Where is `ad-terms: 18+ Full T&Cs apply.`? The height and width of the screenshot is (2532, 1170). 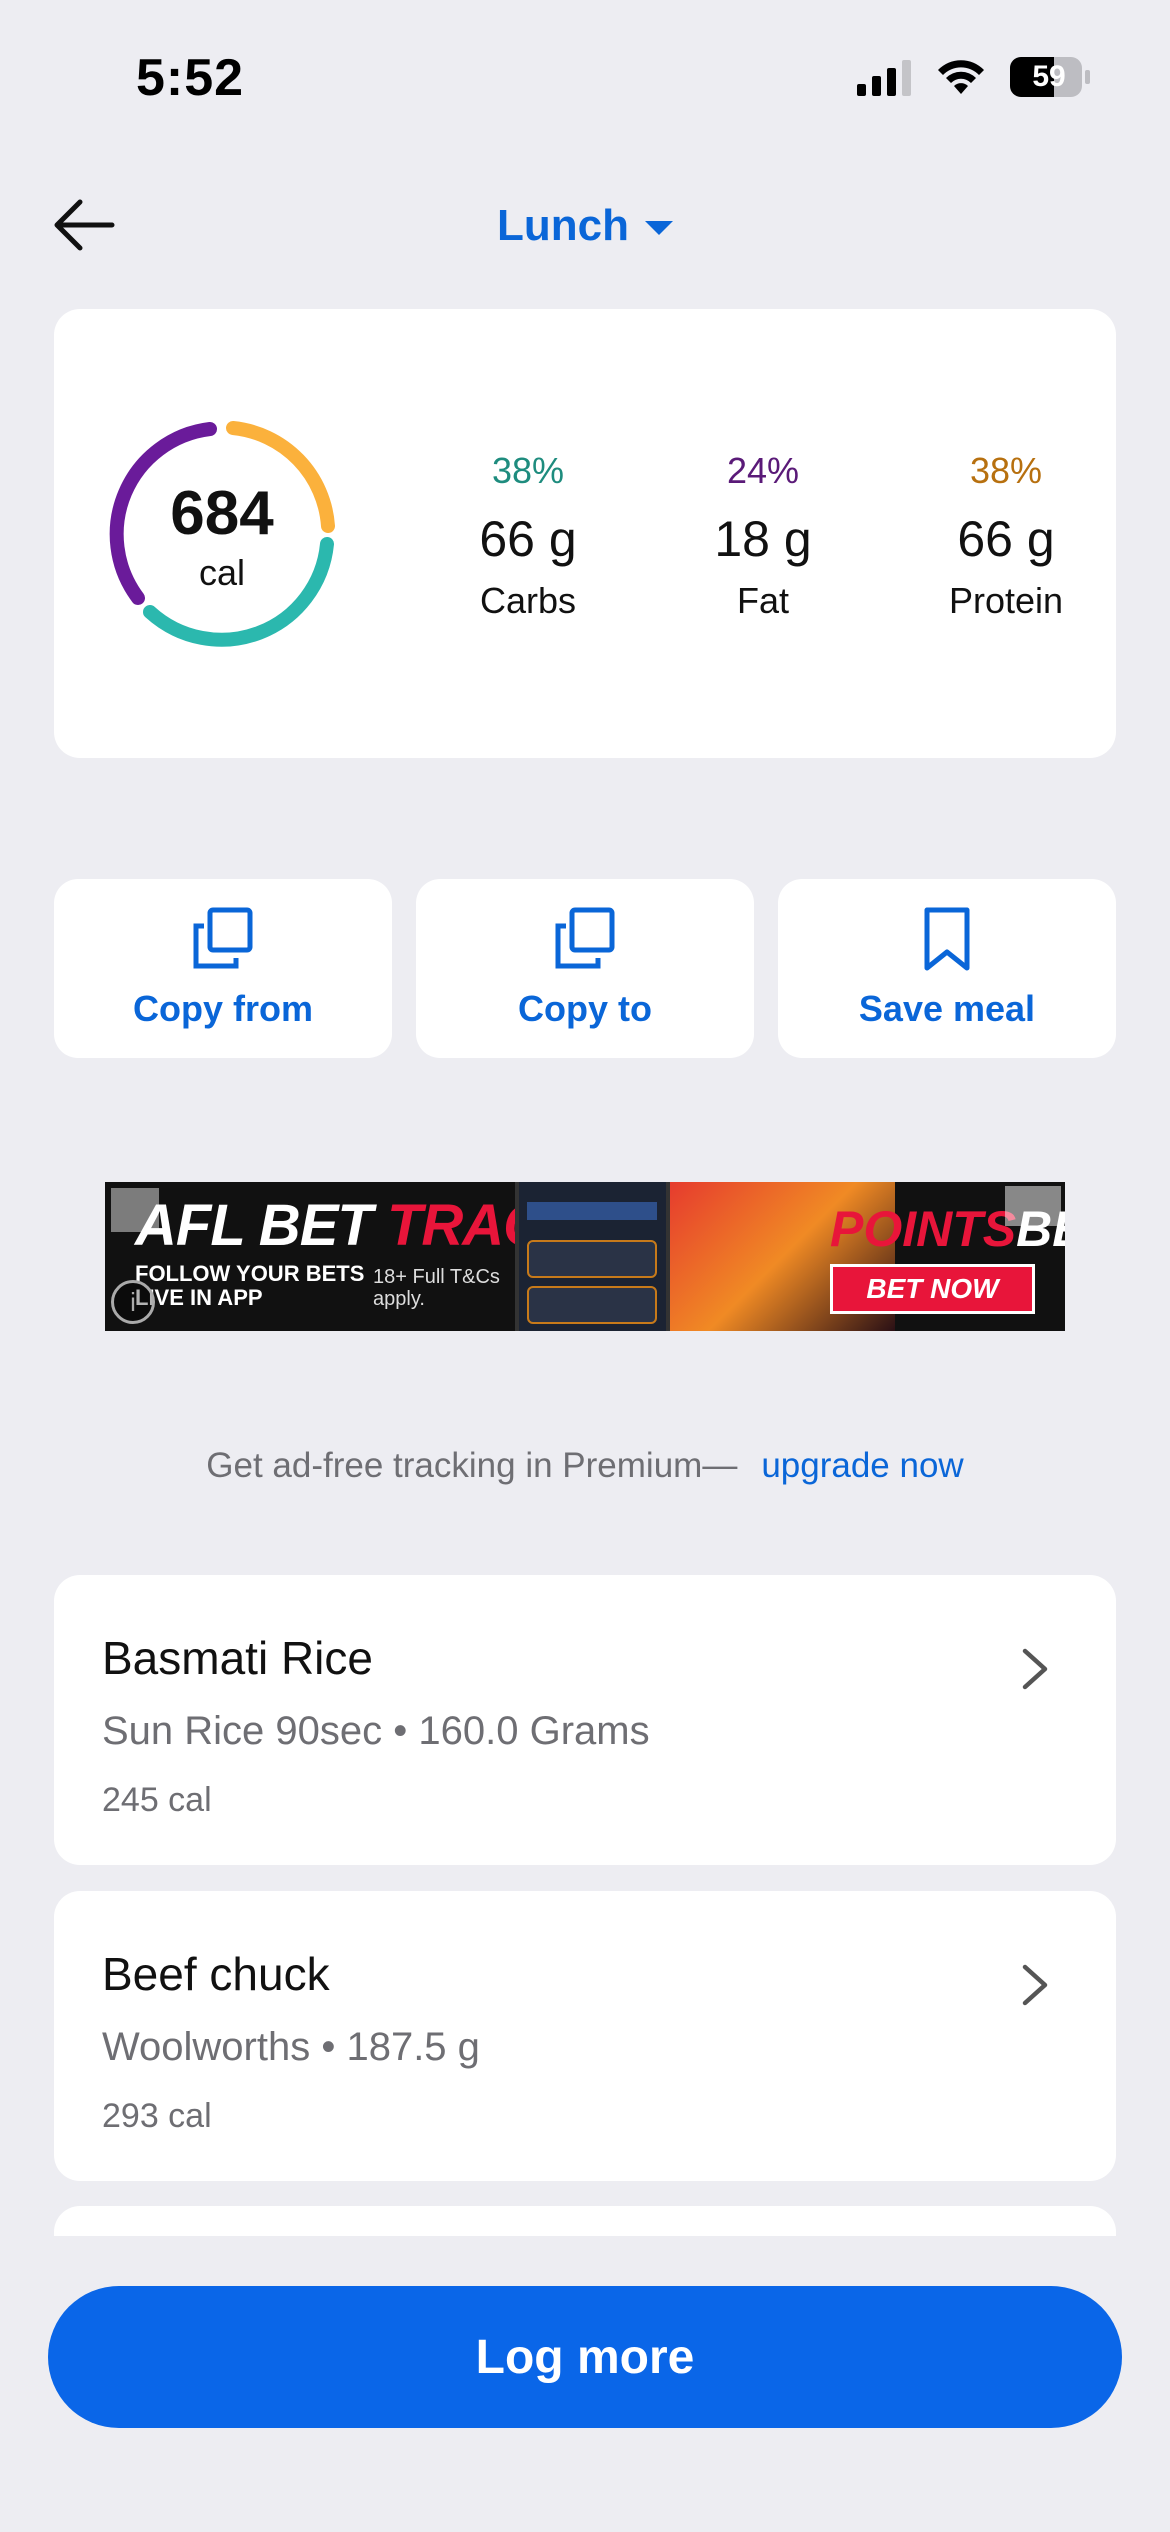
ad-terms: 18+ Full T&Cs apply. is located at coordinates (436, 1288).